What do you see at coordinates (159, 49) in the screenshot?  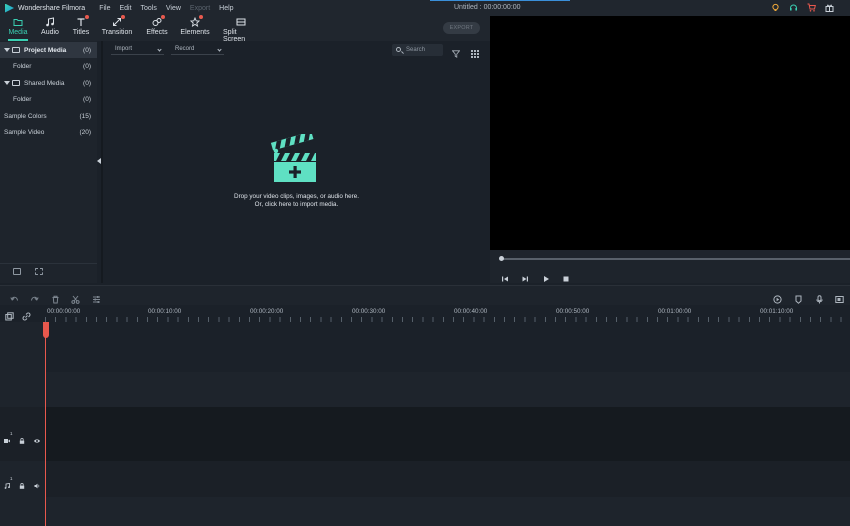 I see `chevron-down-icon` at bounding box center [159, 49].